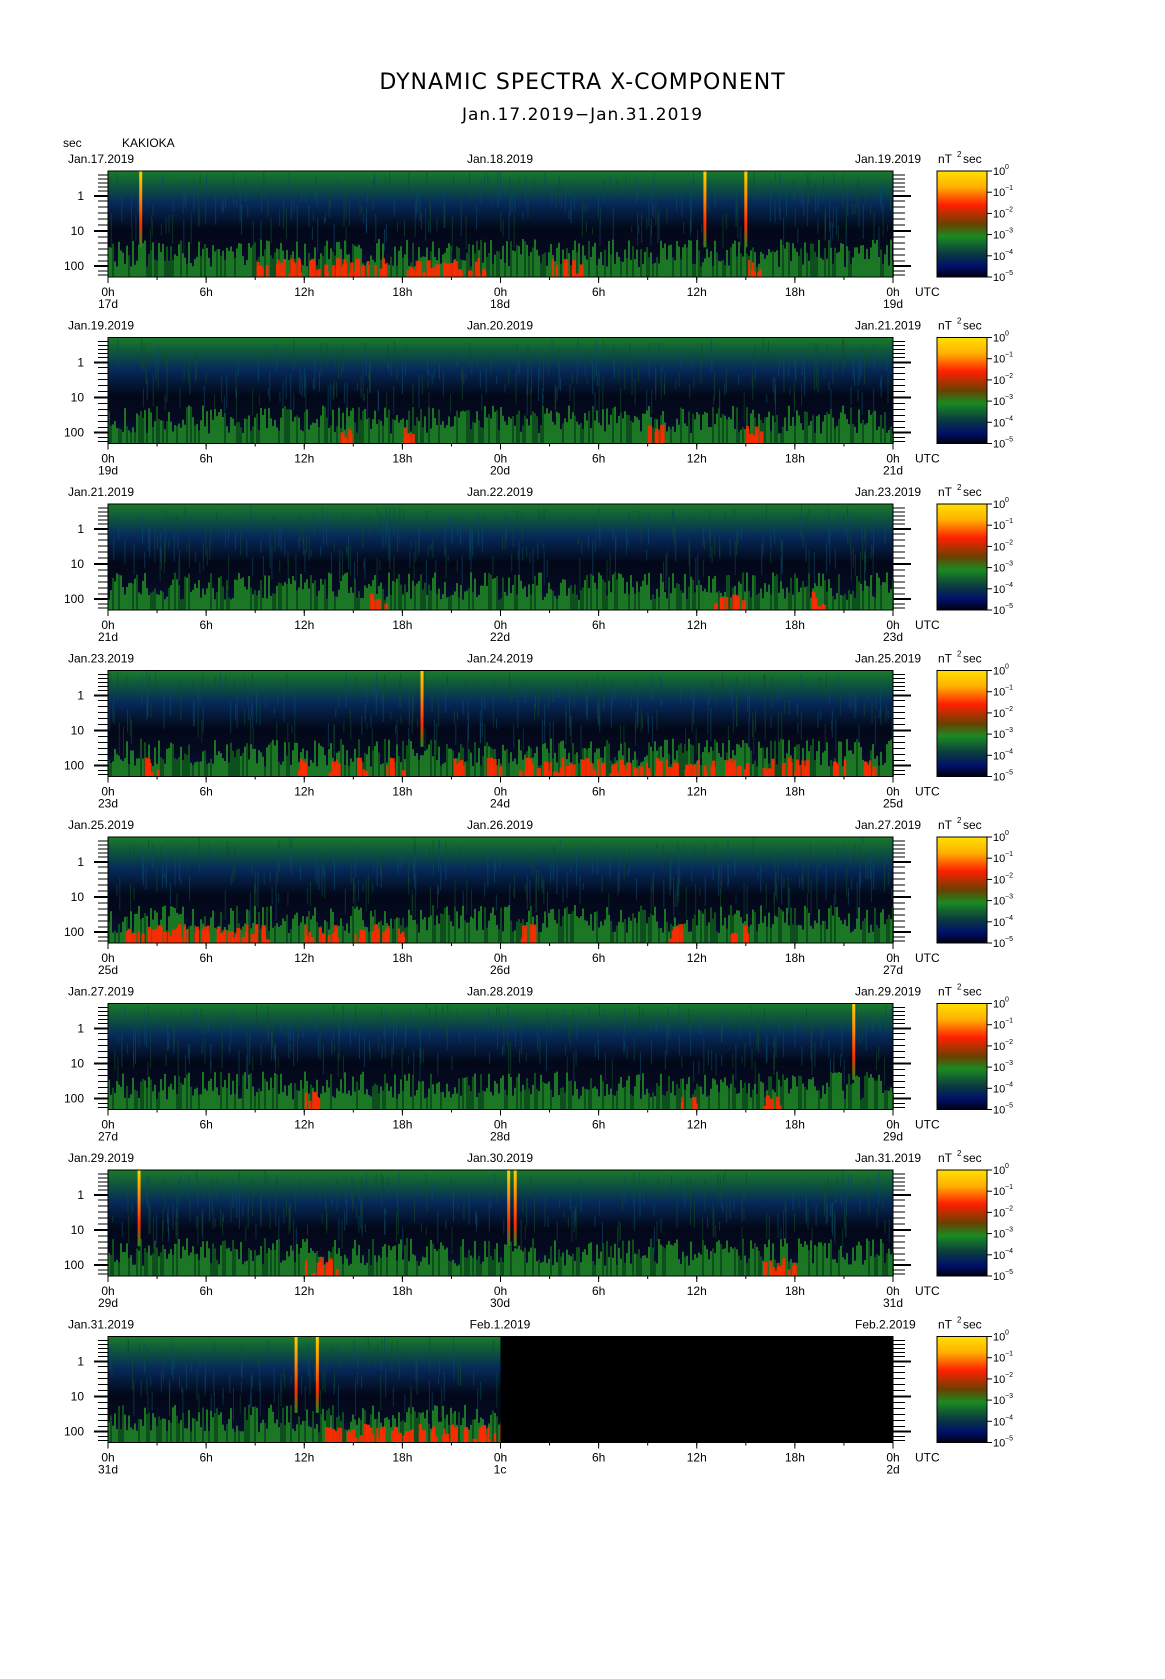 This screenshot has height=1679, width=1165. I want to click on spike-mark, so click(422, 708).